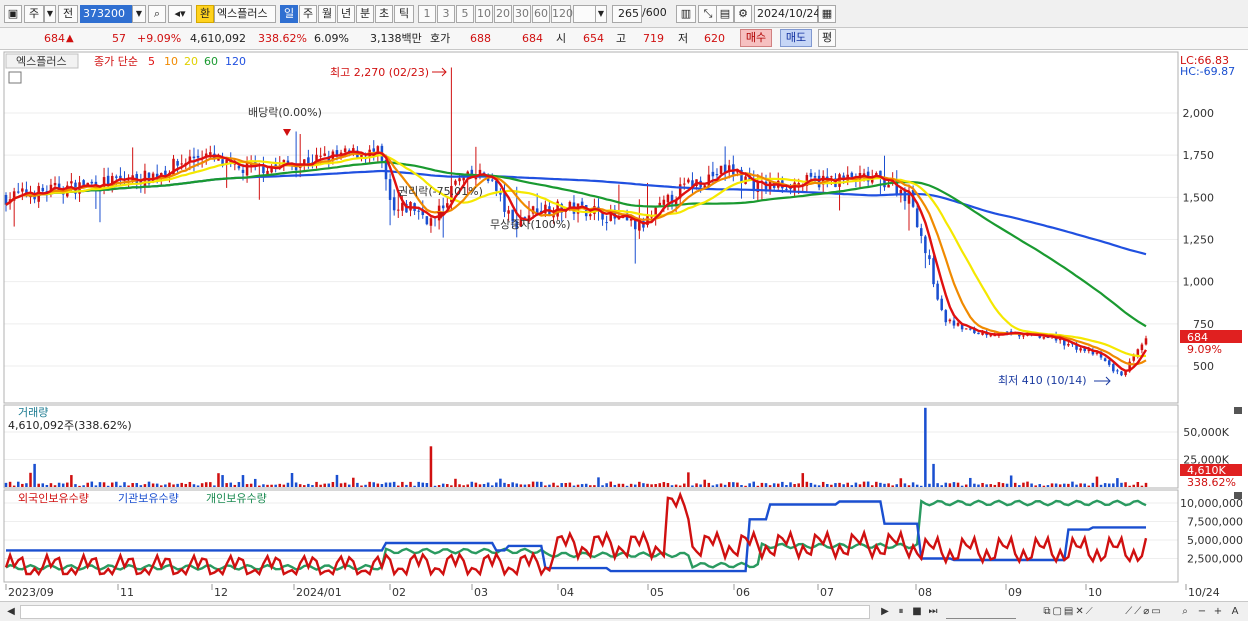  What do you see at coordinates (346, 14) in the screenshot?
I see `period-tab-year: 년` at bounding box center [346, 14].